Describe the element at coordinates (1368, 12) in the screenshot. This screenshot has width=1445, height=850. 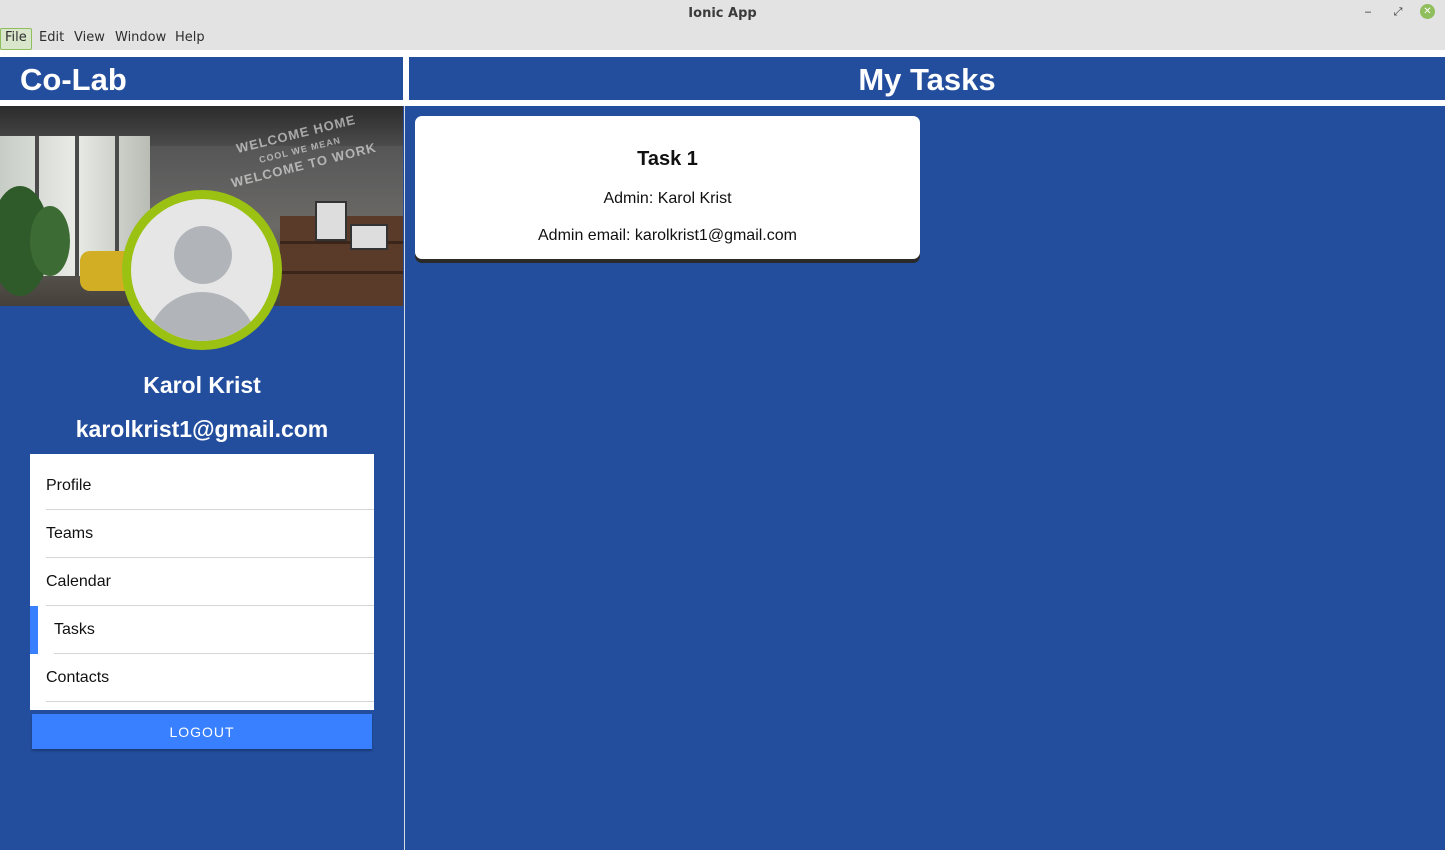
I see `minimize-icon: ‒` at that location.